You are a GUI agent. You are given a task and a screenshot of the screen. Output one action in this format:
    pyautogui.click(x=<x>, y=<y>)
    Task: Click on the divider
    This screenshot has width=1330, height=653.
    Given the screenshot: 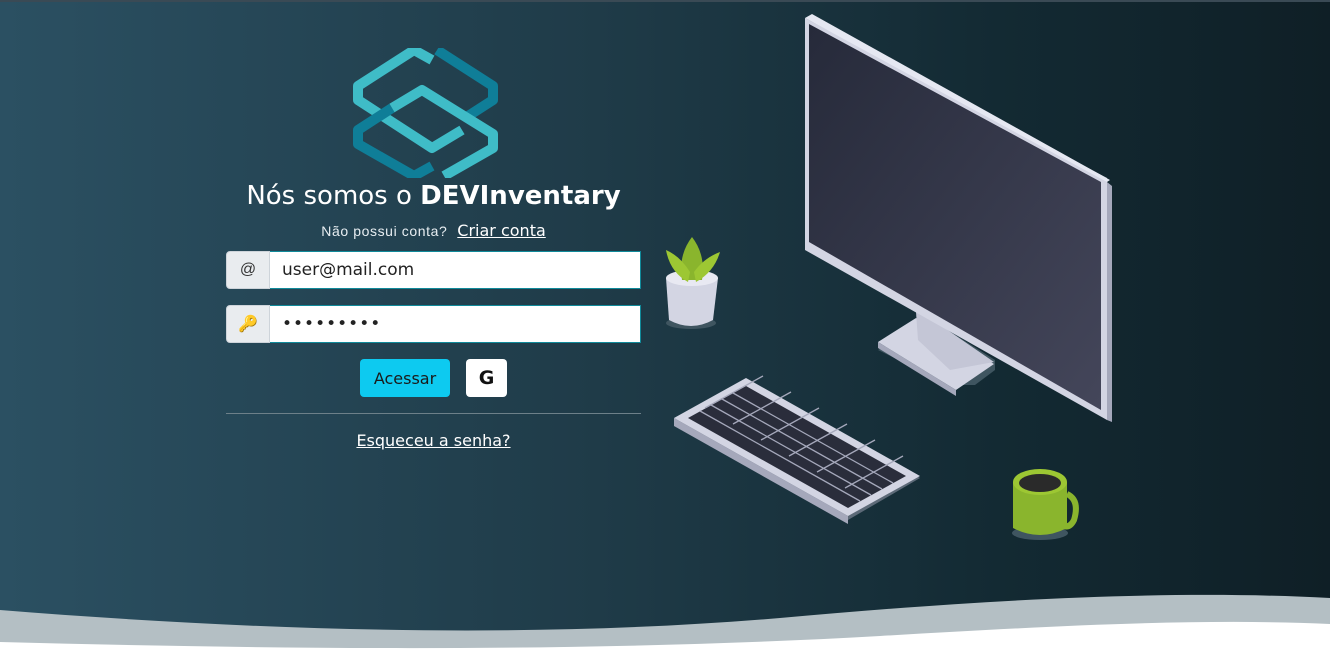 What is the action you would take?
    pyautogui.click(x=433, y=413)
    